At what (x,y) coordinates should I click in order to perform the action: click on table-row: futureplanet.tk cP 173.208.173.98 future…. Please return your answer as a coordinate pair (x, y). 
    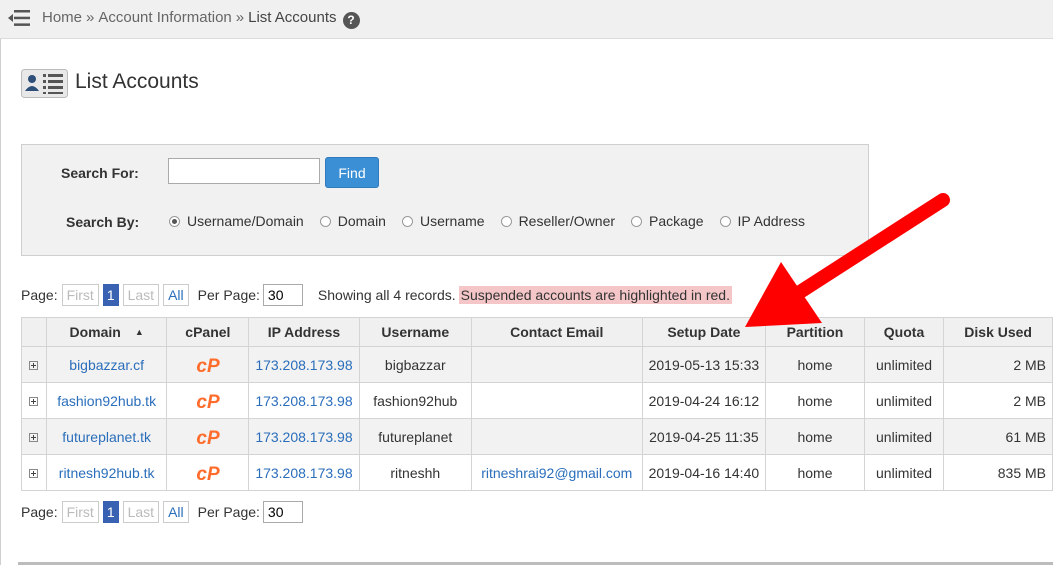
    Looking at the image, I should click on (537, 436).